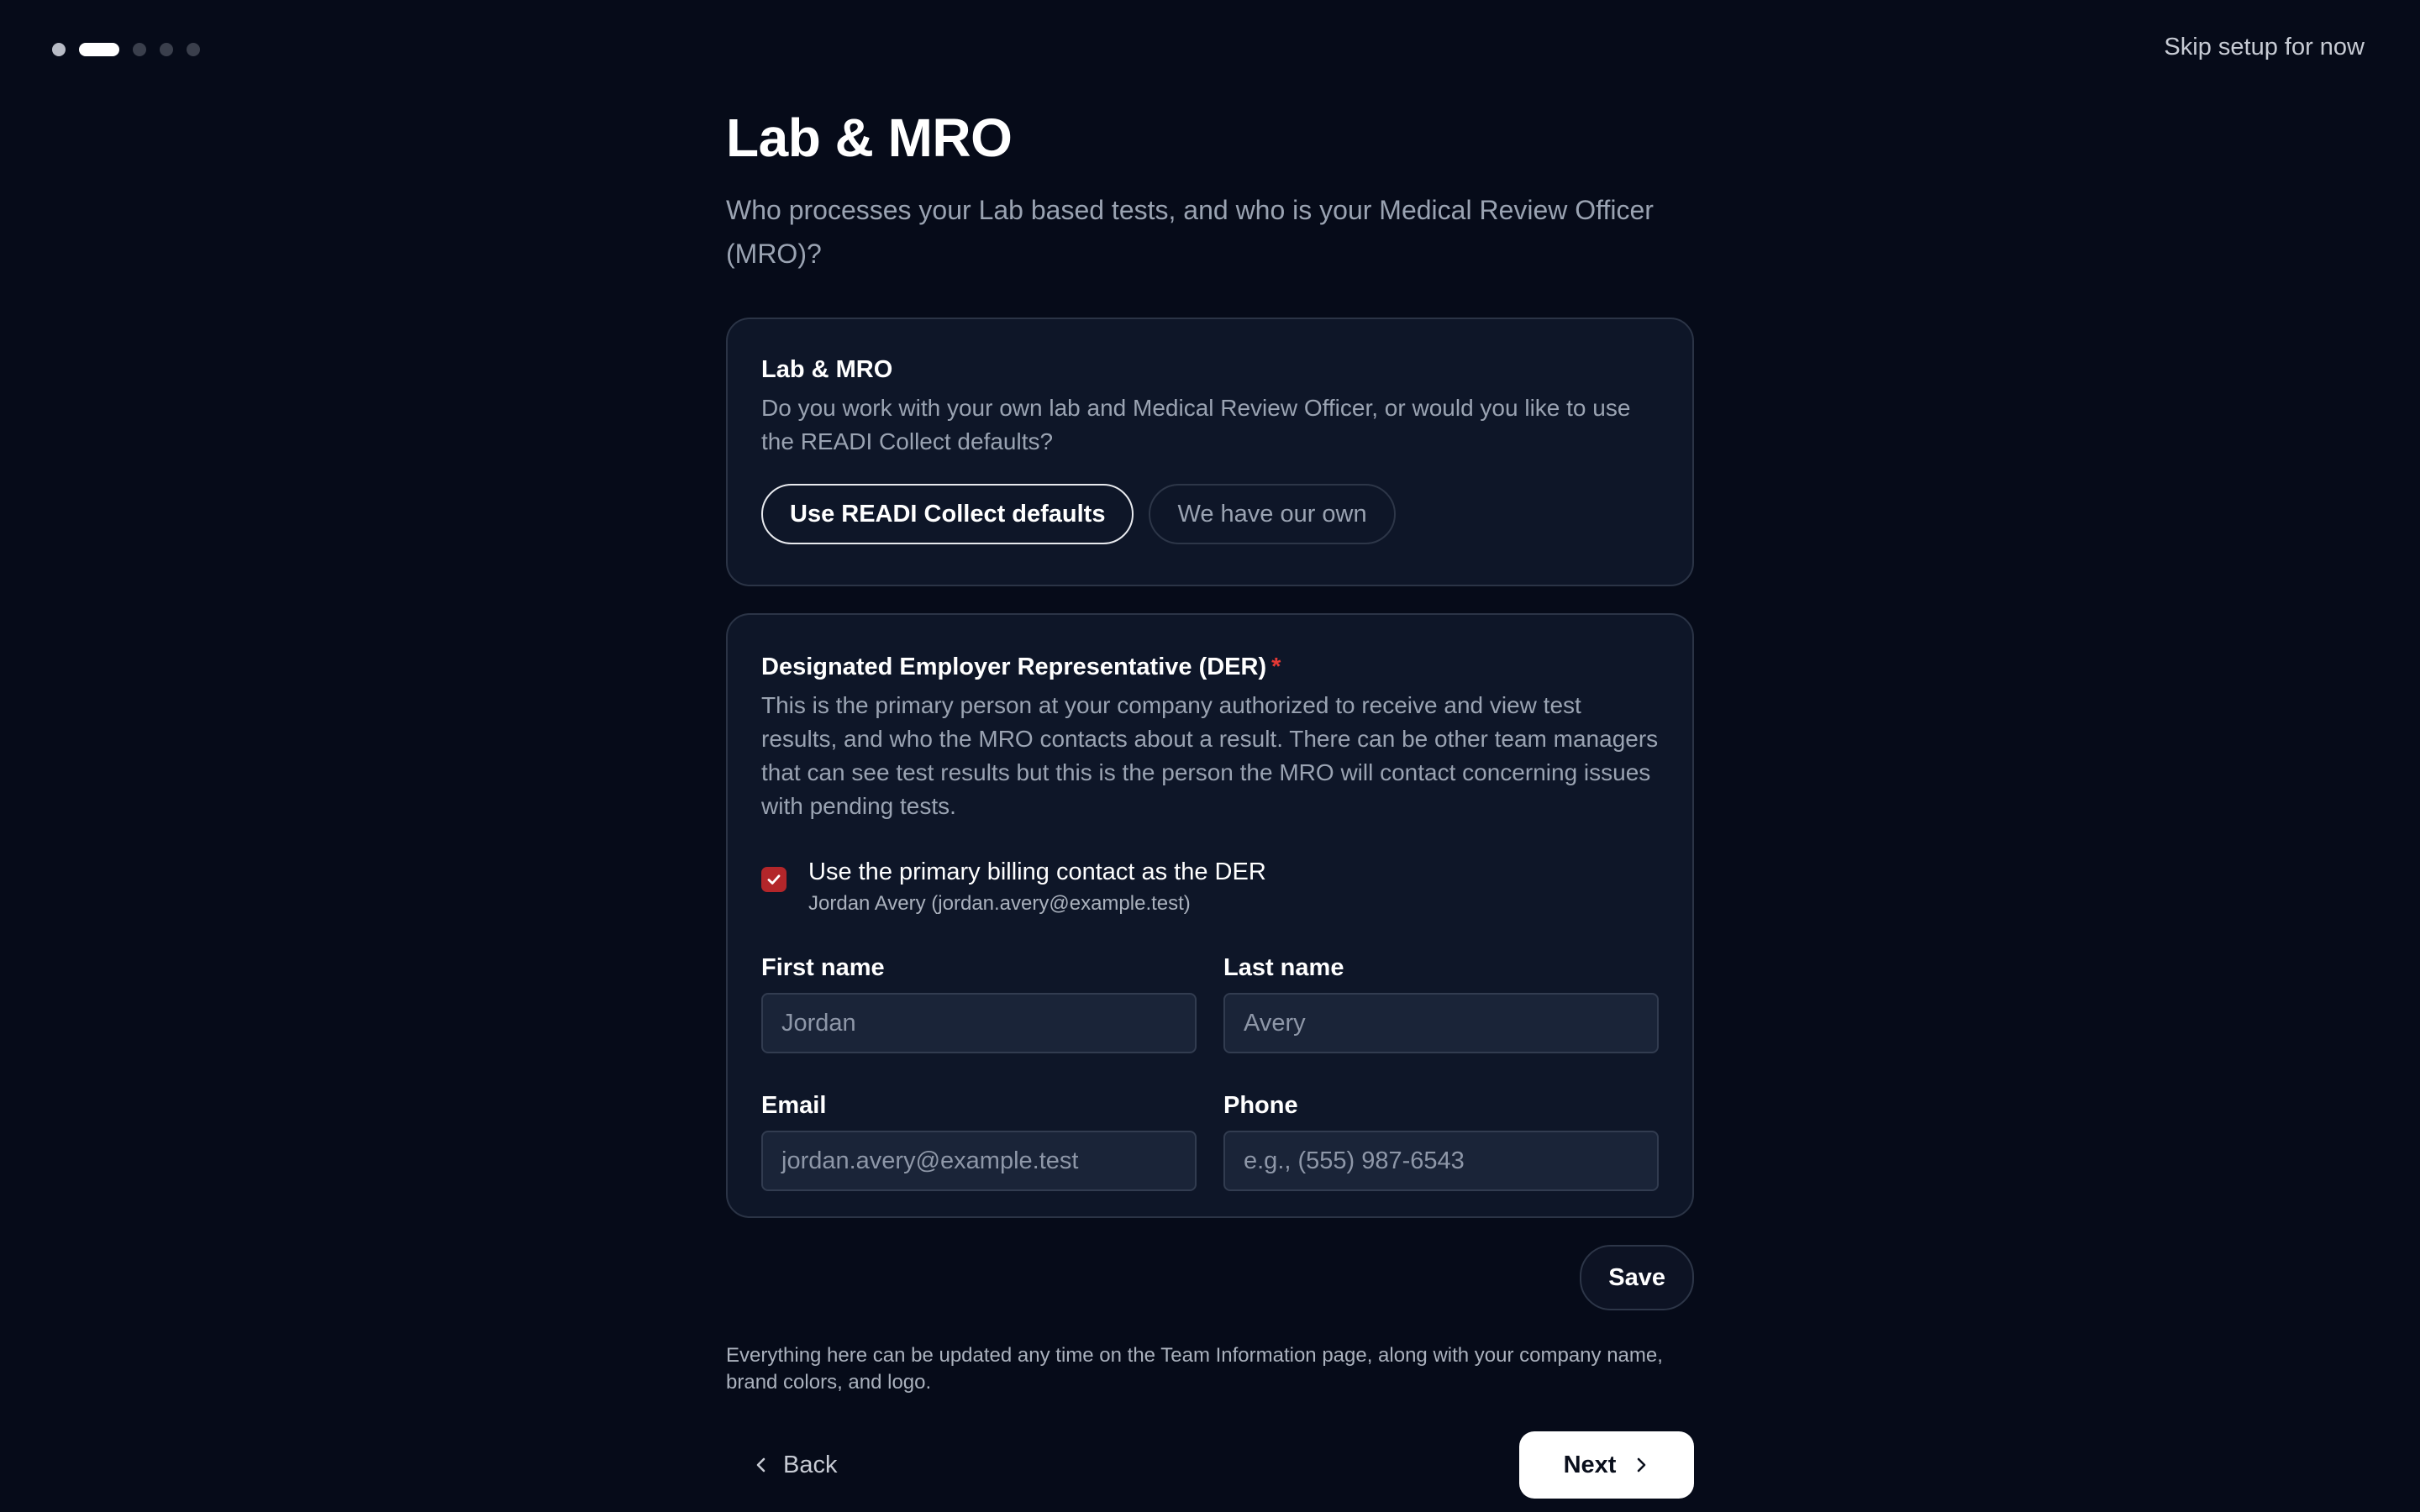  I want to click on checkmark-icon, so click(774, 879).